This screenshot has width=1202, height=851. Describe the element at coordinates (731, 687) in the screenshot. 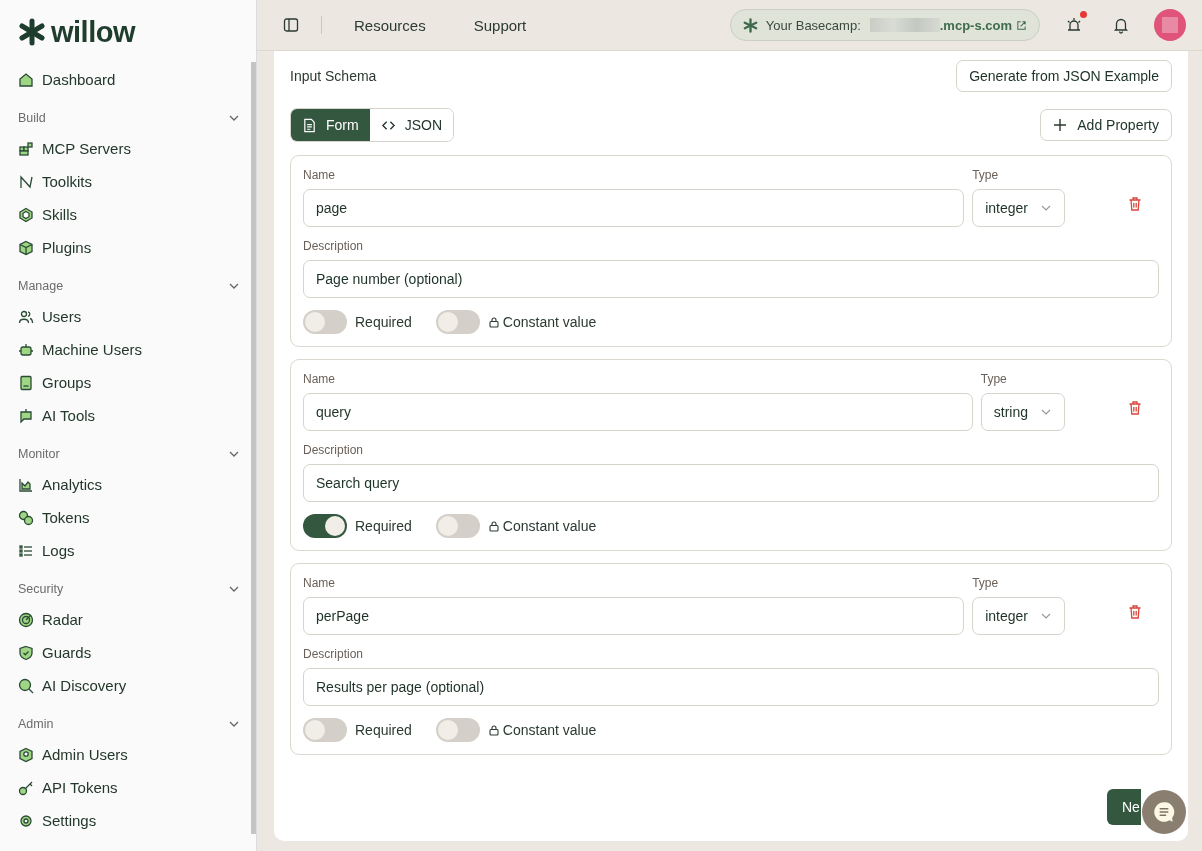

I see `description-field: Results per page (optional)` at that location.